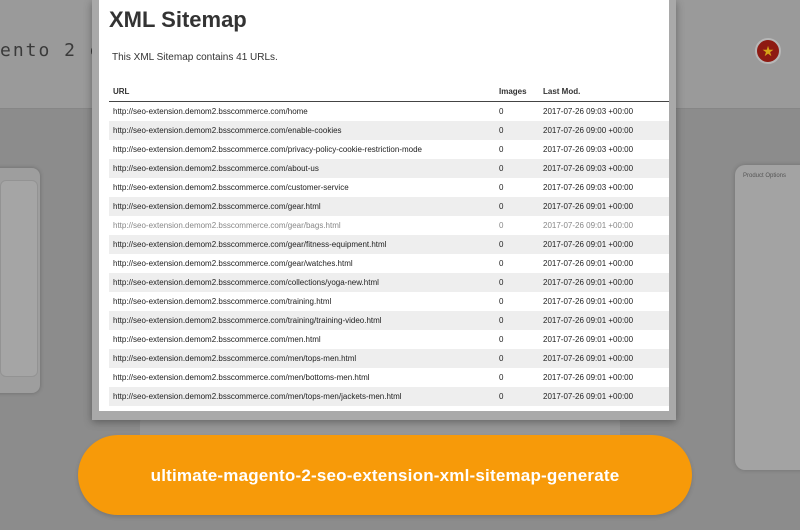 The height and width of the screenshot is (530, 800). I want to click on sitemap-title: XML Sitemap, so click(178, 19).